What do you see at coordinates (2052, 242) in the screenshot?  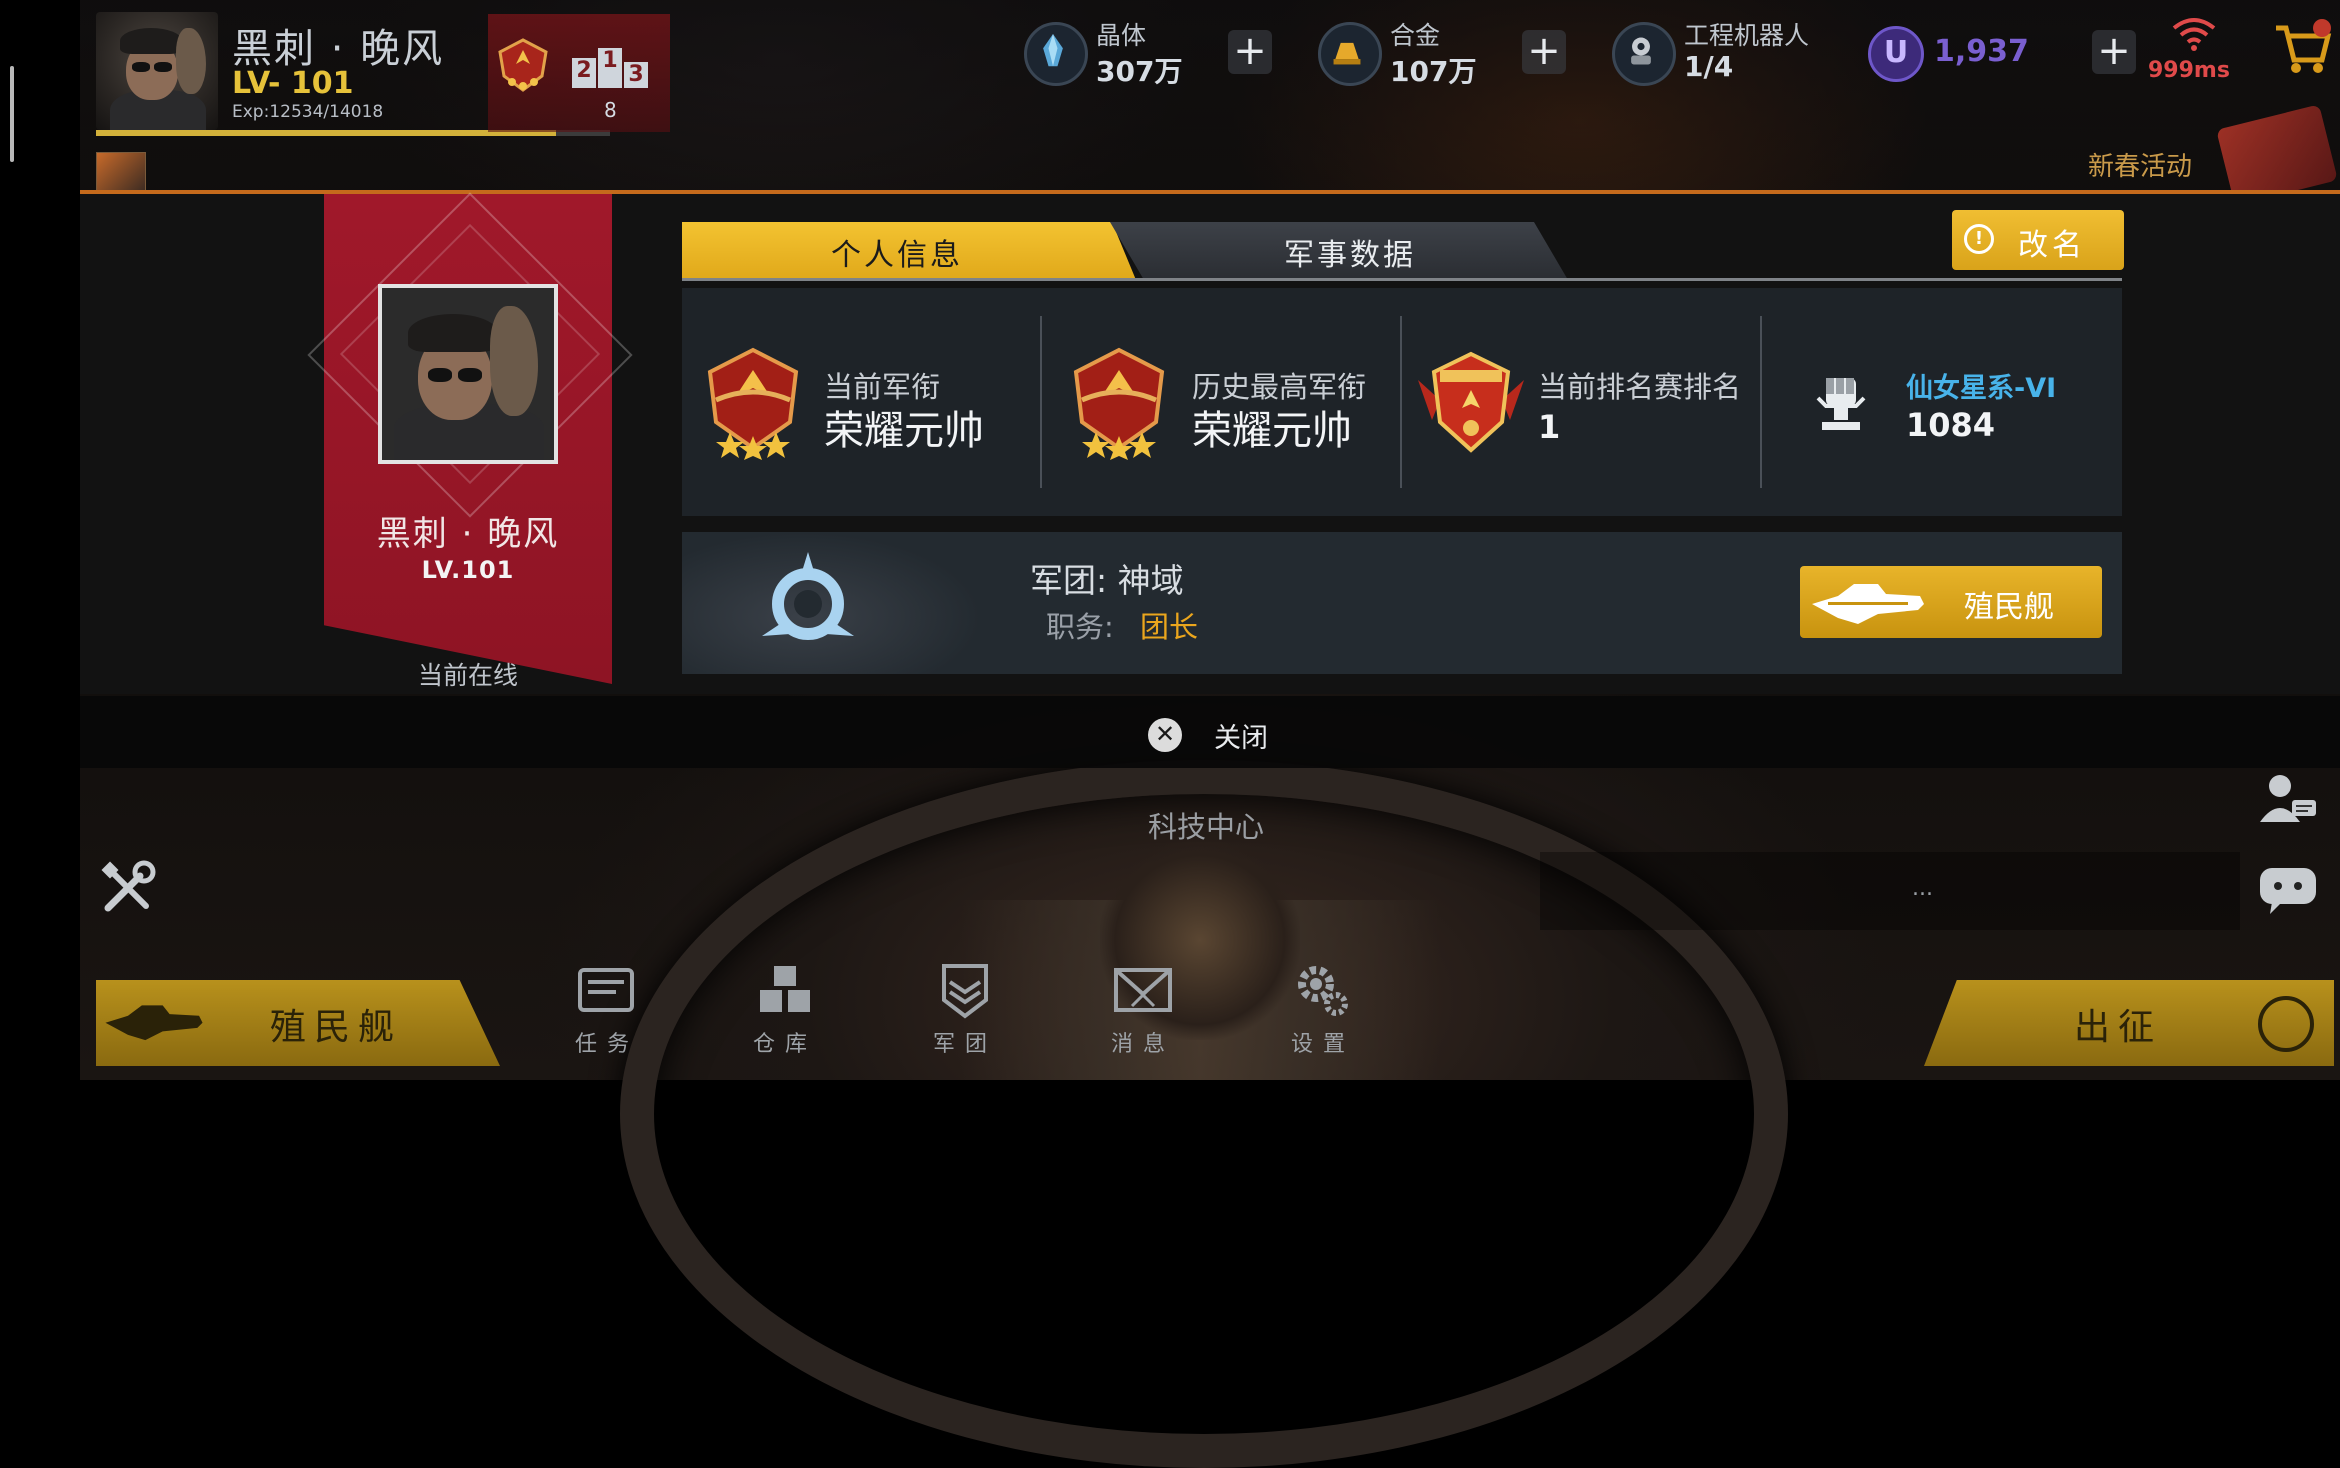 I see `rename-button-label: 改名` at bounding box center [2052, 242].